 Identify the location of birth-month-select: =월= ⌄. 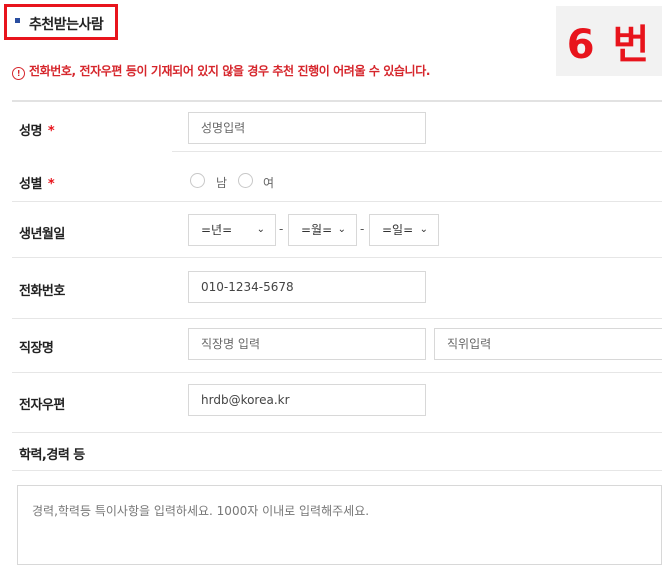
(322, 230).